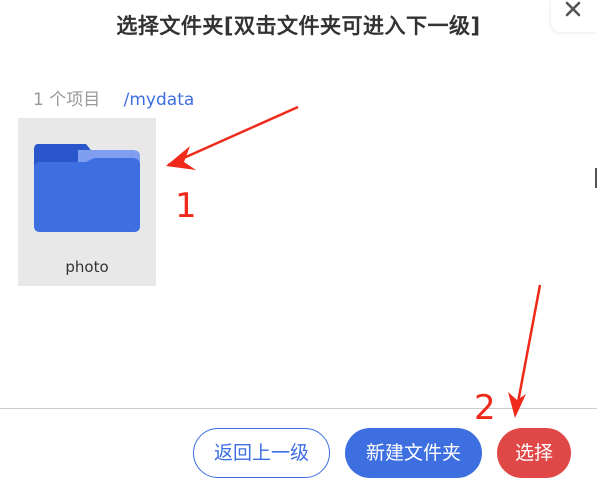 Image resolution: width=597 pixels, height=492 pixels. What do you see at coordinates (298, 408) in the screenshot?
I see `footer-divider` at bounding box center [298, 408].